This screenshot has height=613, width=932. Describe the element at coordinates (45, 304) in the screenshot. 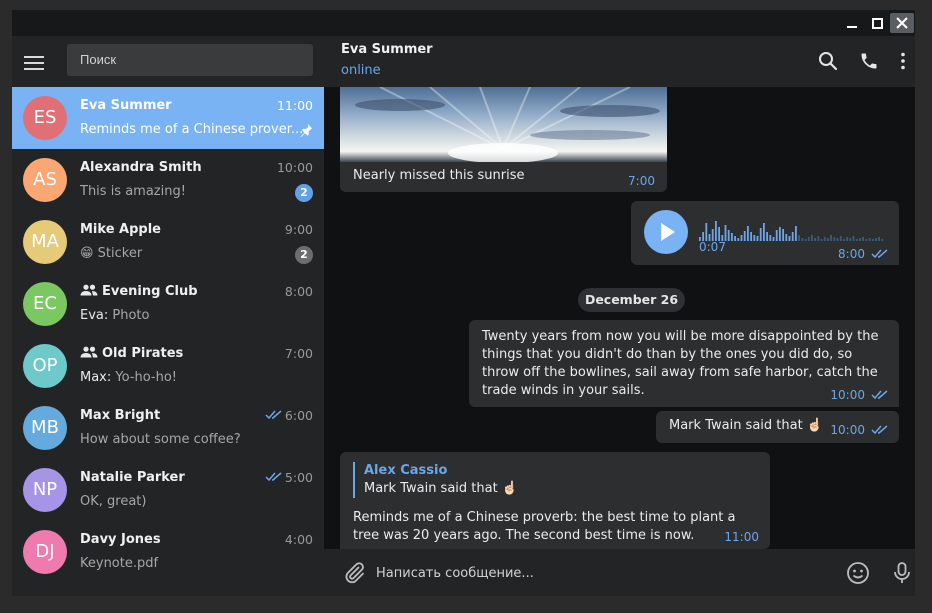

I see `avatar: EC` at that location.